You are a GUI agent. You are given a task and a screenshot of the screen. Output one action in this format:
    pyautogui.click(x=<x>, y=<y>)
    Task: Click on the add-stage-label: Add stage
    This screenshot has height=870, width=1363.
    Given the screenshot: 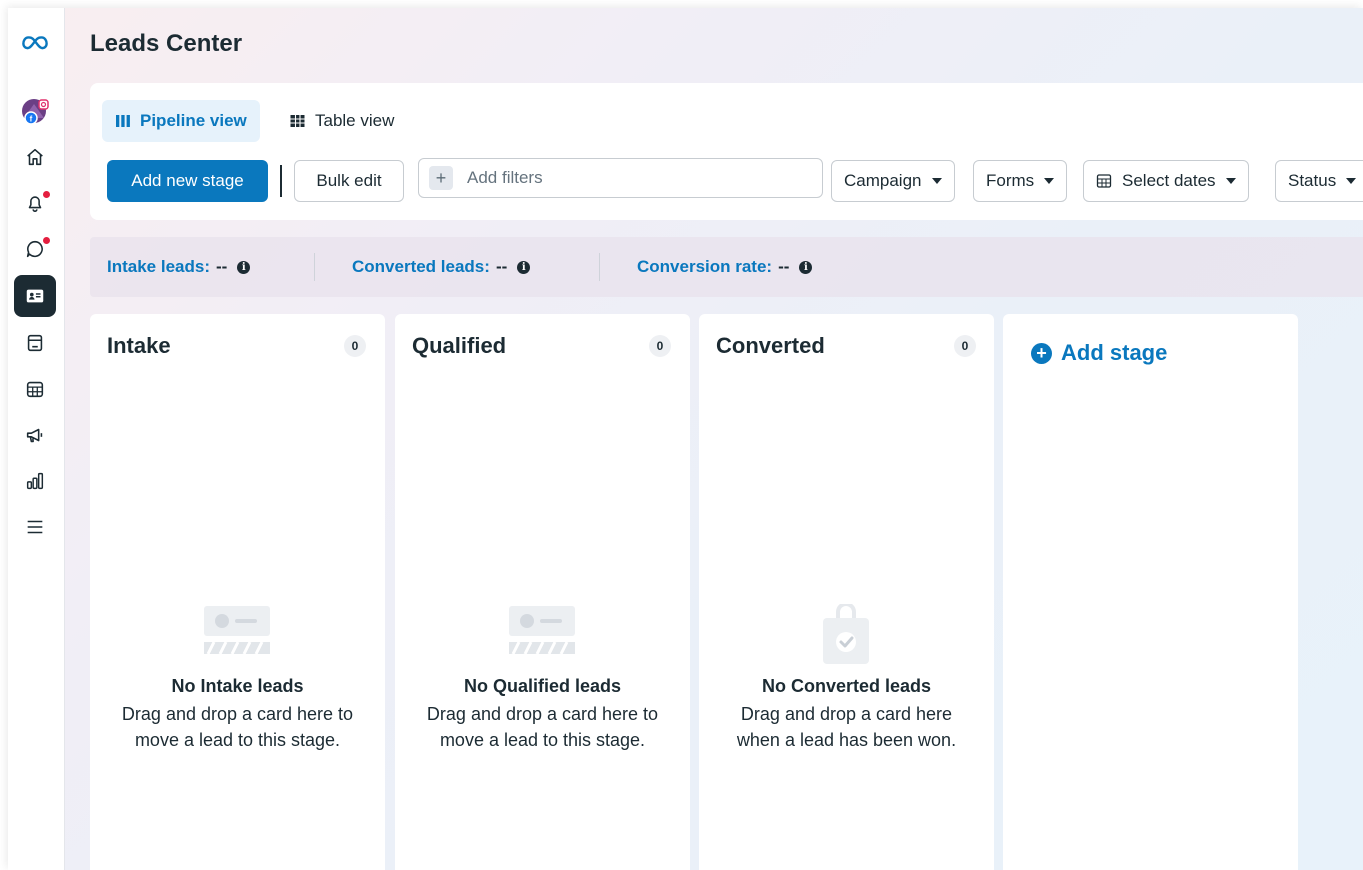 What is the action you would take?
    pyautogui.click(x=1114, y=352)
    